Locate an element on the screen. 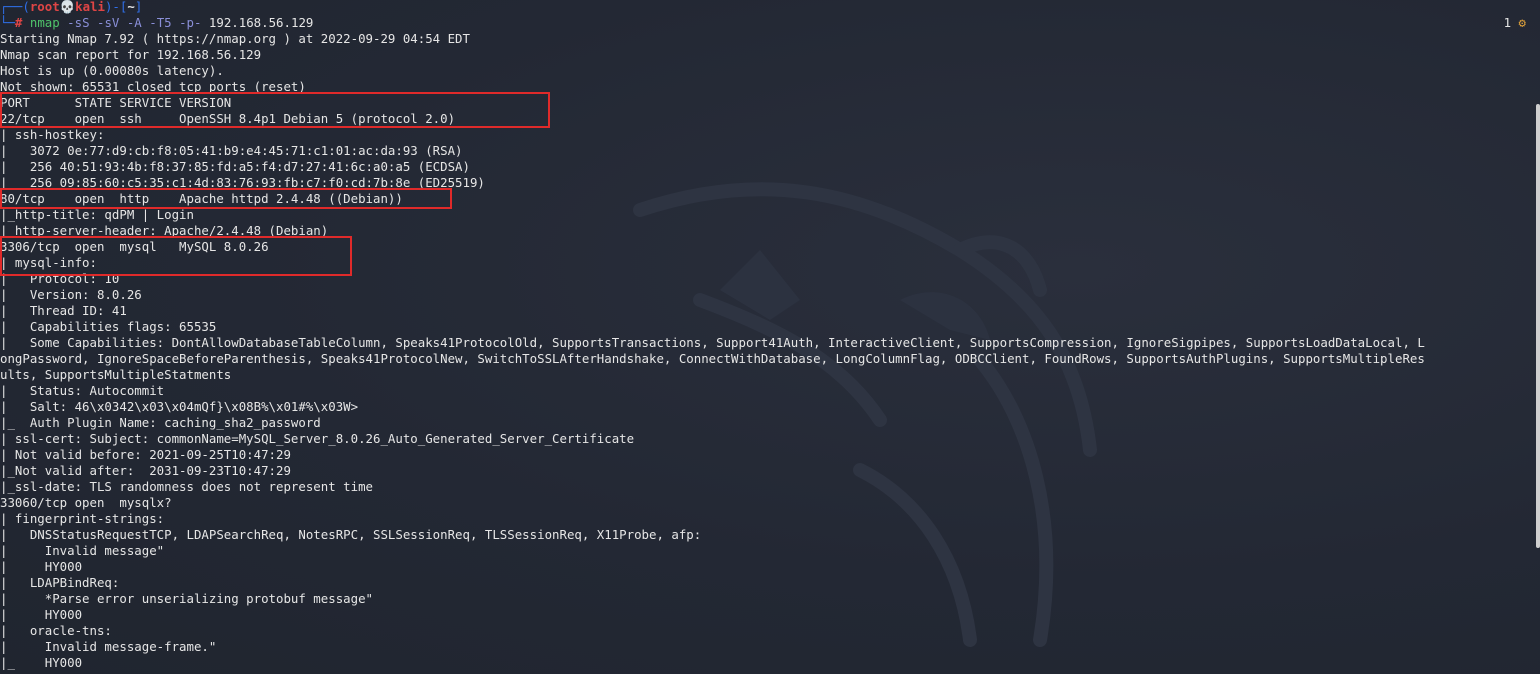 The height and width of the screenshot is (674, 1540). command-flags: -sS -sV -A -T5 -p- is located at coordinates (134, 22).